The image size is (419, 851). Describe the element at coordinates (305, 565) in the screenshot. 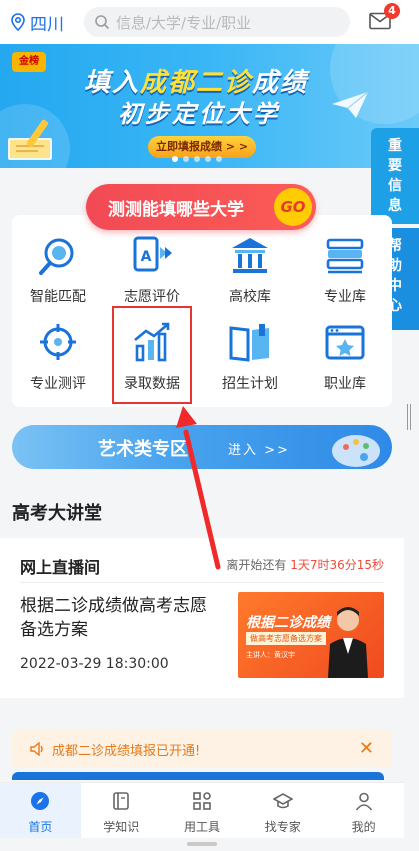

I see `countdown: 离开始还有 1天7时36分15秒` at that location.